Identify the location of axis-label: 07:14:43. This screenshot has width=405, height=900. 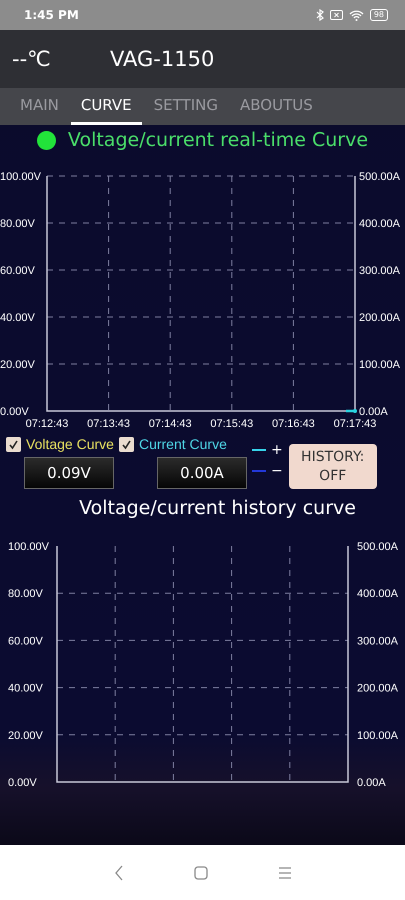
(170, 424).